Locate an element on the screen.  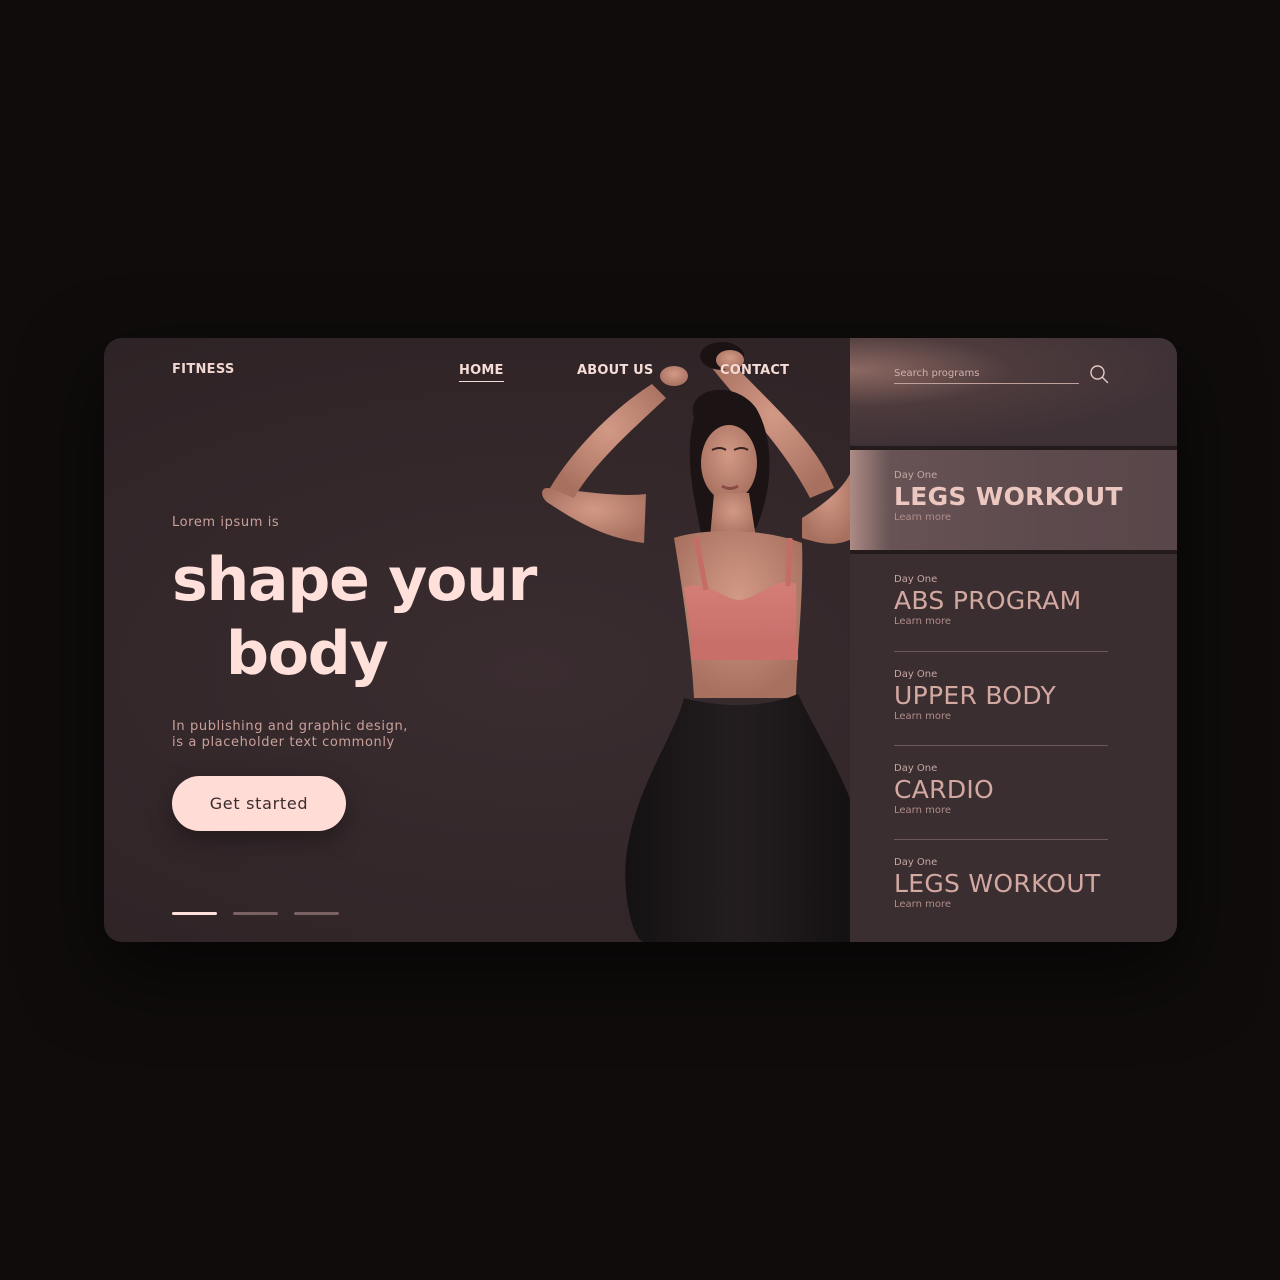
search-icon is located at coordinates (1099, 374).